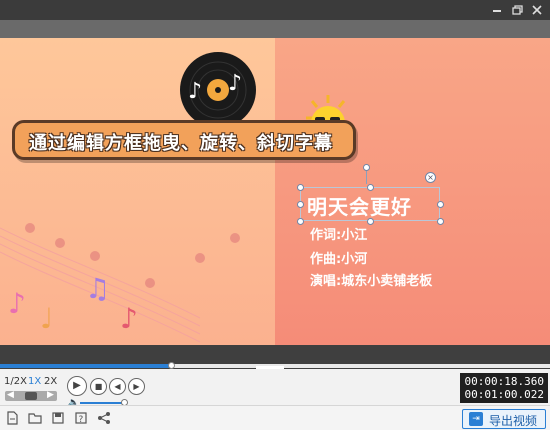 Image resolution: width=550 pixels, height=430 pixels. What do you see at coordinates (497, 10) in the screenshot?
I see `minimize-icon` at bounding box center [497, 10].